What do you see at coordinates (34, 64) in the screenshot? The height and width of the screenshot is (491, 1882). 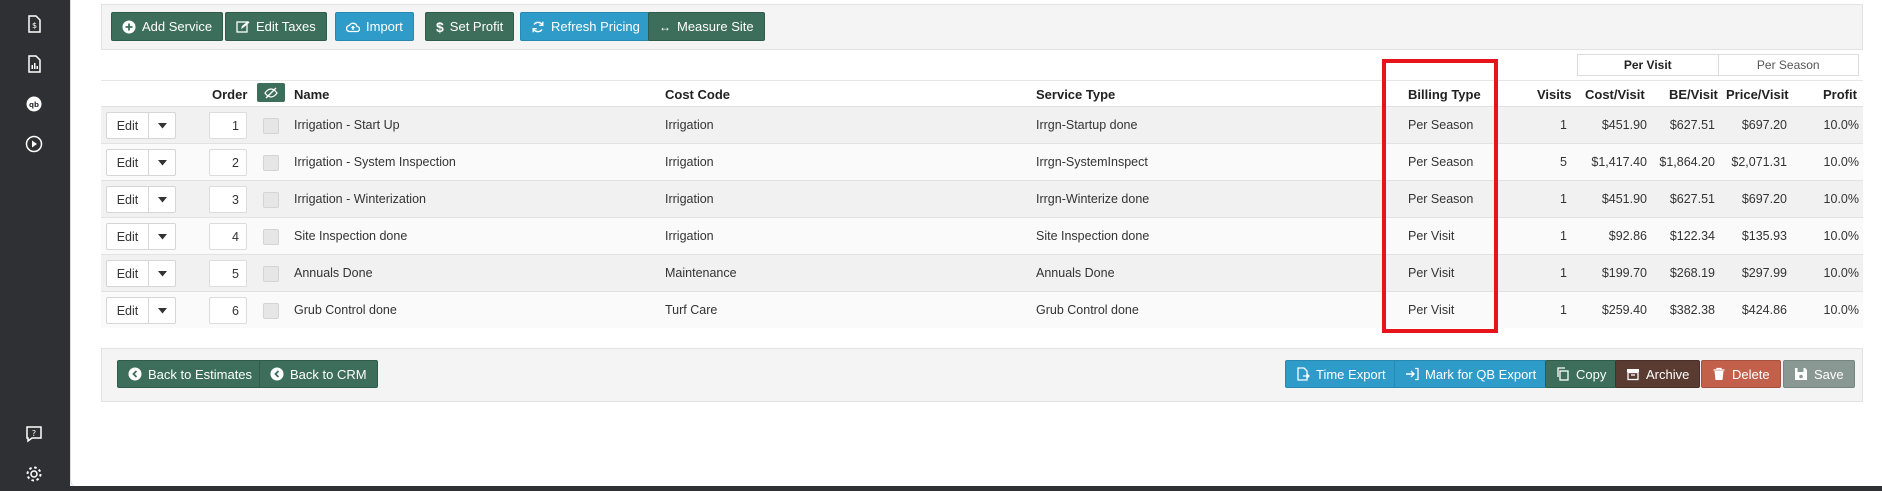 I see `report-icon` at bounding box center [34, 64].